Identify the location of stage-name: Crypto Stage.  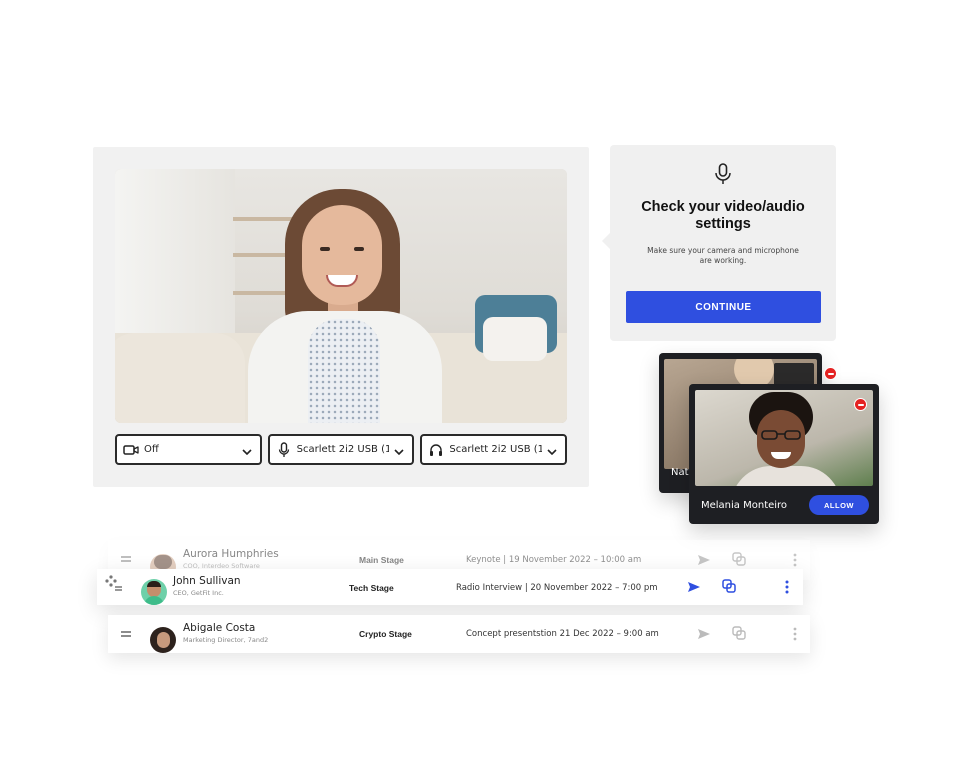
(385, 634).